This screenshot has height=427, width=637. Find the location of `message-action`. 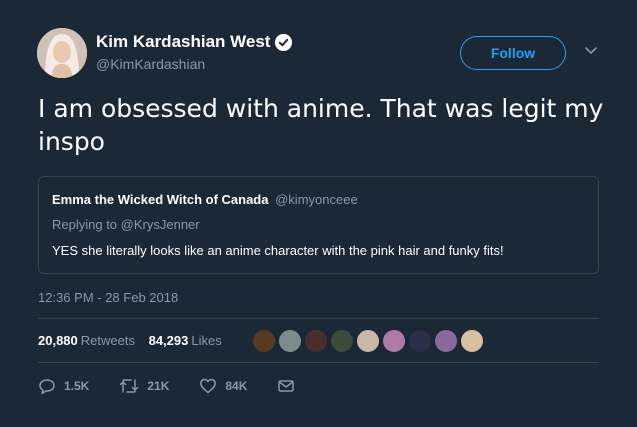

message-action is located at coordinates (286, 386).